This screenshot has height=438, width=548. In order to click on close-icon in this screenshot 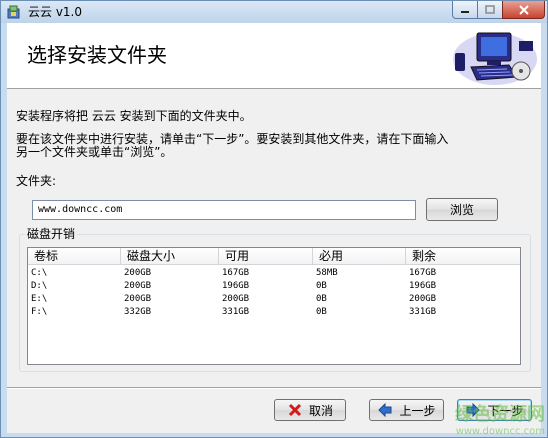, I will do `click(523, 9)`.